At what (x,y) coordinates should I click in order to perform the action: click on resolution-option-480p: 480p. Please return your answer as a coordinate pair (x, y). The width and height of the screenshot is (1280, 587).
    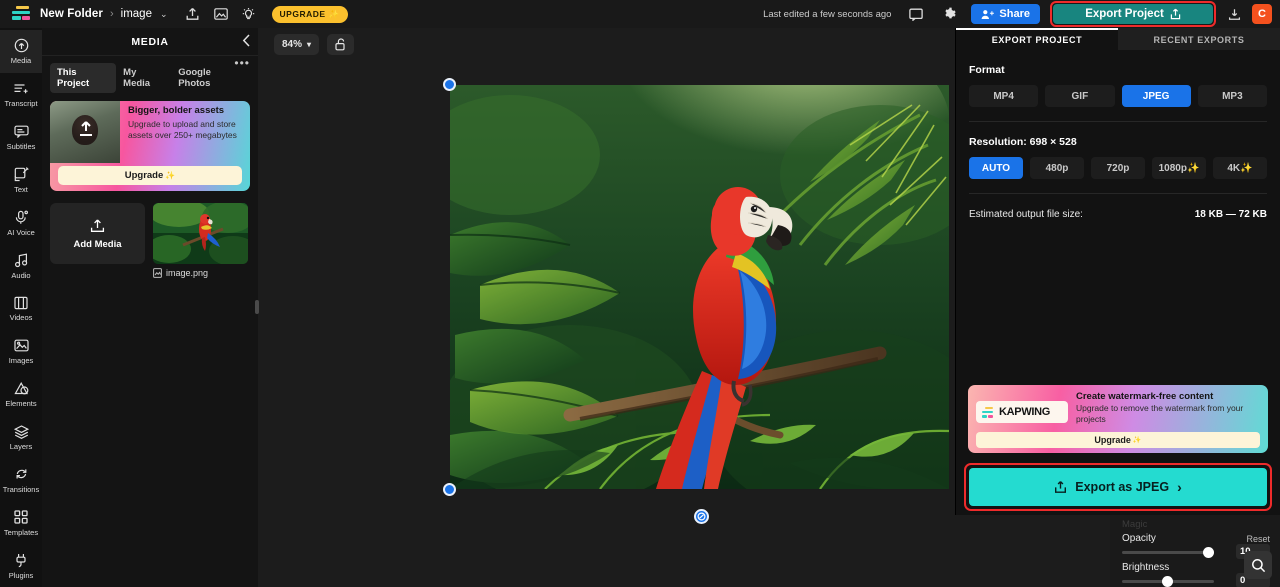
    Looking at the image, I should click on (1057, 168).